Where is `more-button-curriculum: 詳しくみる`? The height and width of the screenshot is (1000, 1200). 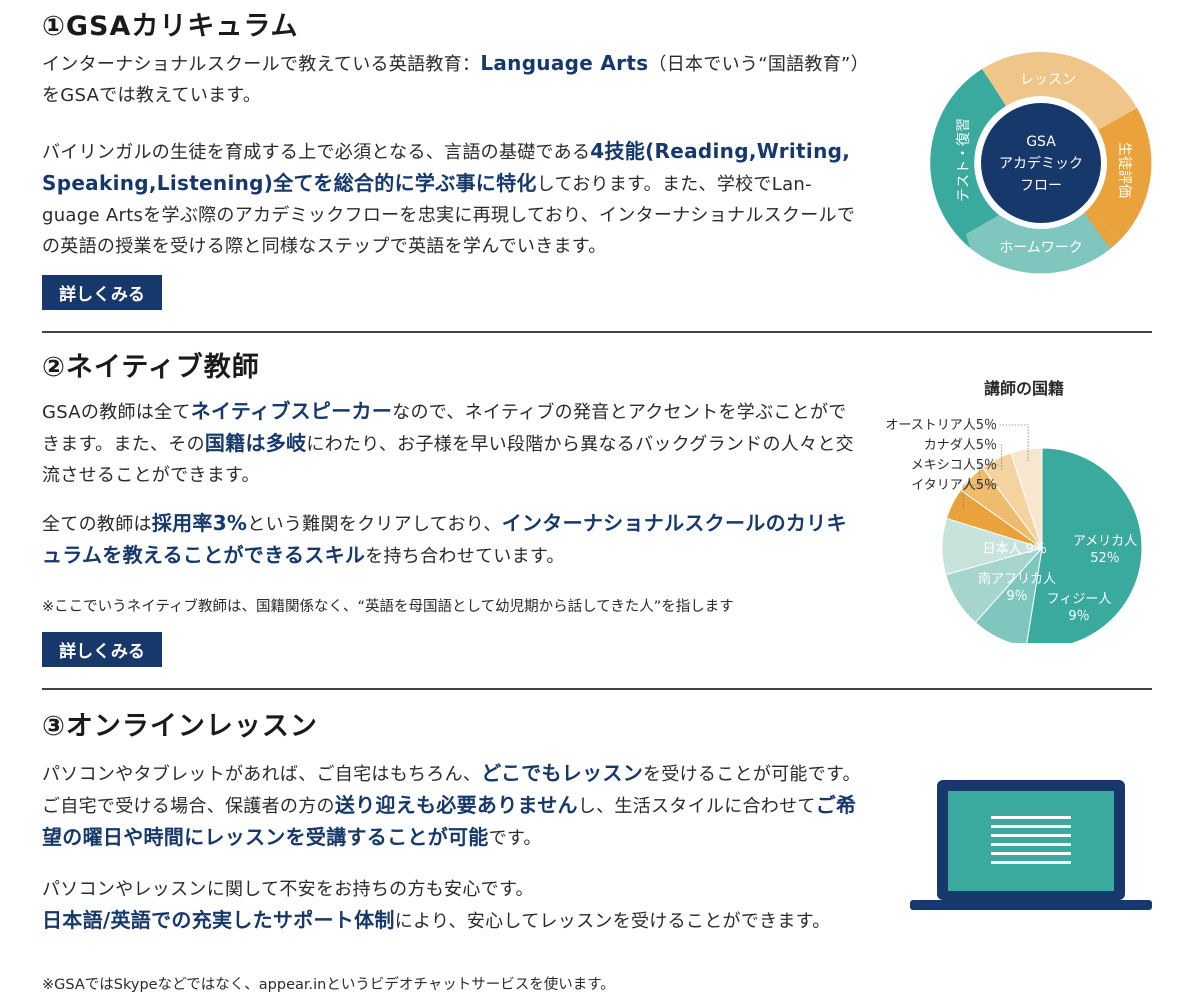 more-button-curriculum: 詳しくみる is located at coordinates (102, 292).